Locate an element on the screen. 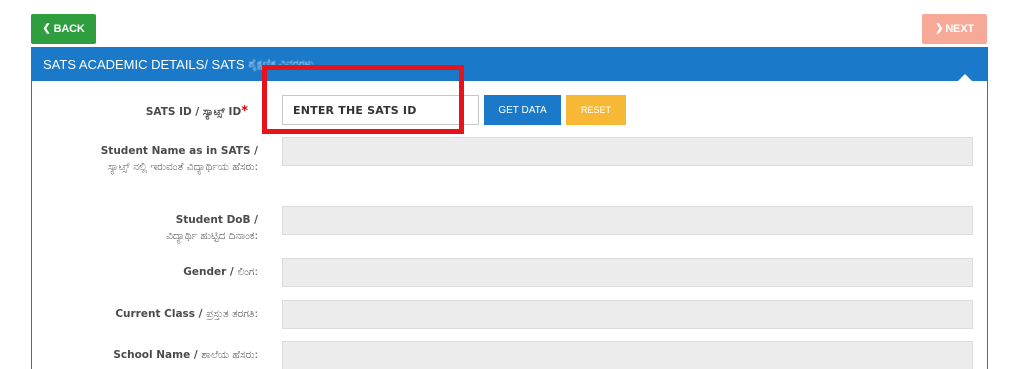 This screenshot has height=369, width=1024. current-class-label: Current Class / ಪ್ರಸ್ತುತ ತರಗತಿ: is located at coordinates (144, 314).